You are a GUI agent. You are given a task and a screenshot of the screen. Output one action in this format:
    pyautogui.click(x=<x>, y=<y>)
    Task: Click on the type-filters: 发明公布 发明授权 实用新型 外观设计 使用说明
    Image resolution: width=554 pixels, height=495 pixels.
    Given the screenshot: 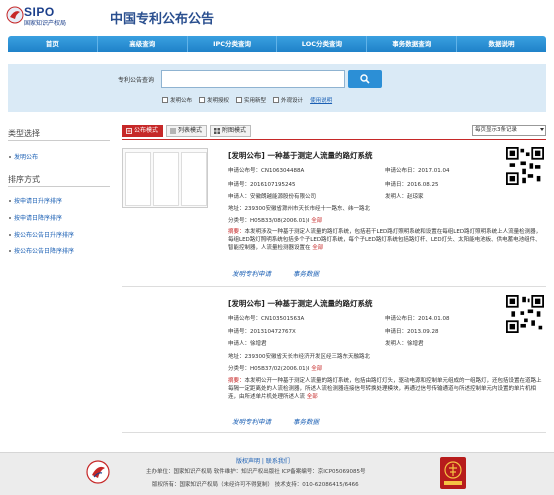 What is the action you would take?
    pyautogui.click(x=247, y=100)
    